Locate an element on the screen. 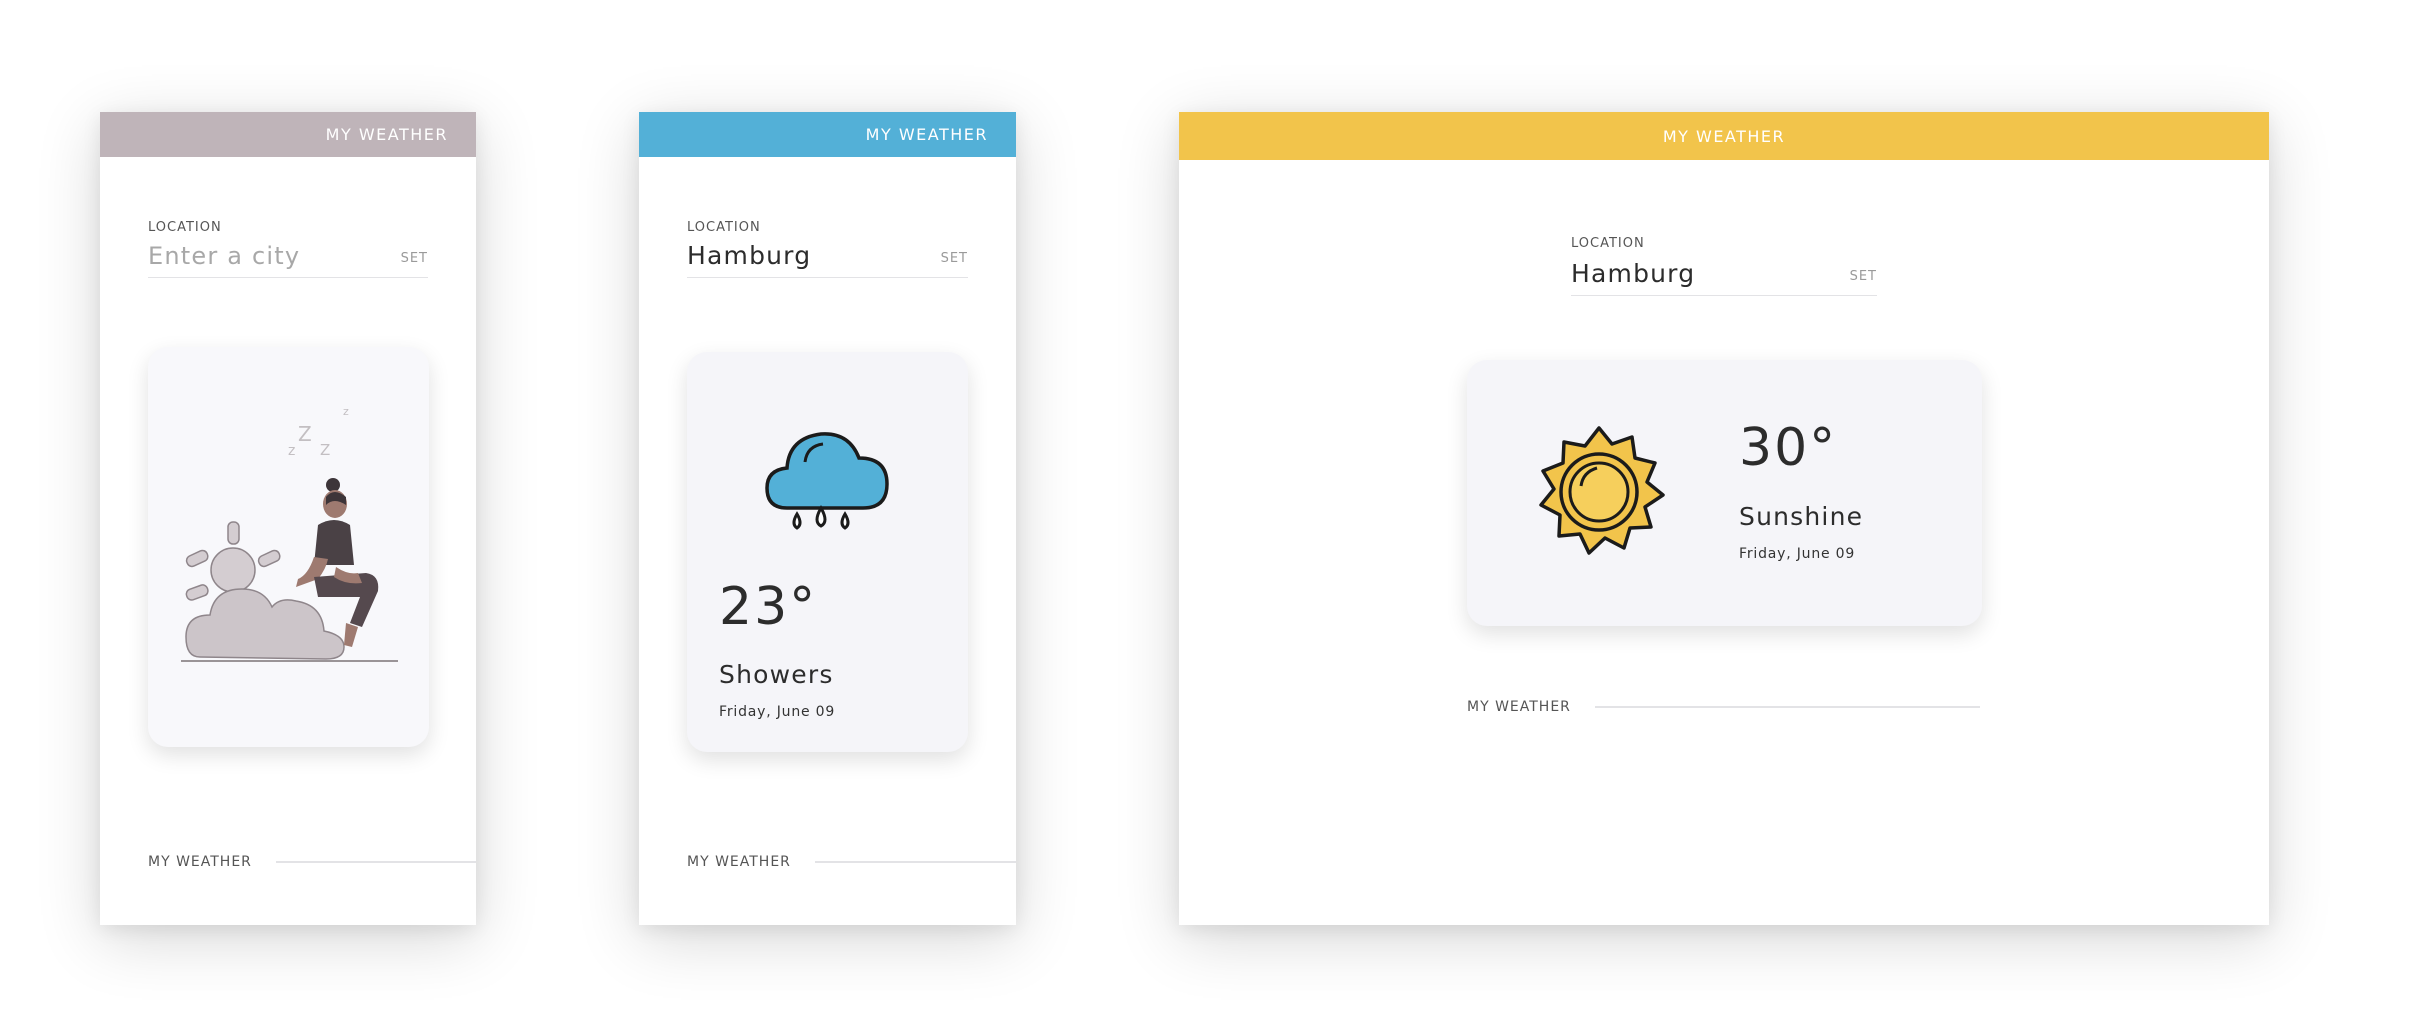 The image size is (2418, 1030). illustration-card: Z Z z z is located at coordinates (288, 547).